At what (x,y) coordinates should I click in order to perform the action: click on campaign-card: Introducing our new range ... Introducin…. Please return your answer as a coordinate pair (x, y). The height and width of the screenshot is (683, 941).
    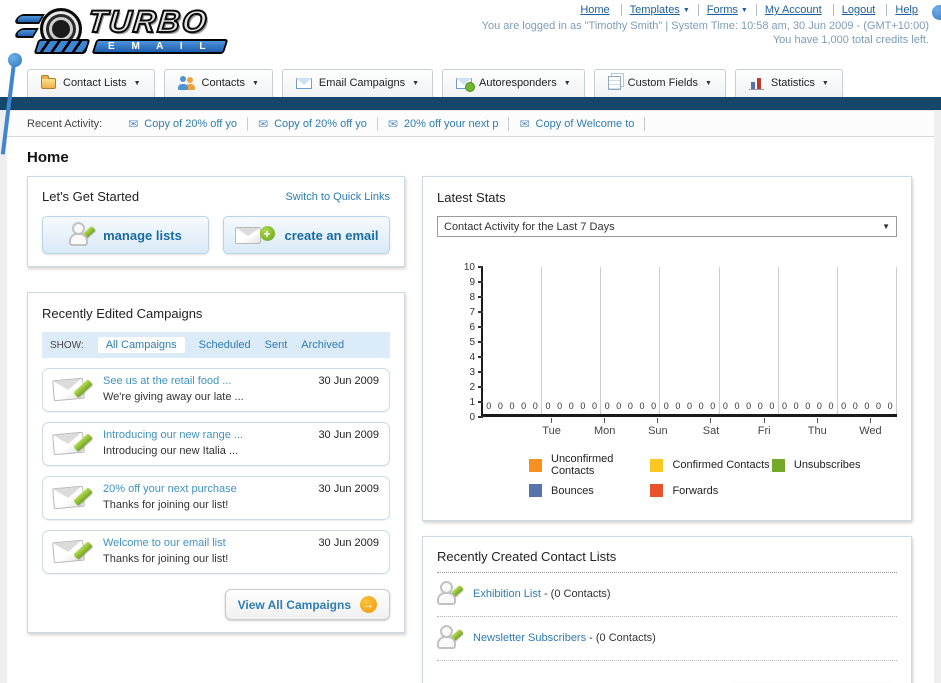
    Looking at the image, I should click on (216, 444).